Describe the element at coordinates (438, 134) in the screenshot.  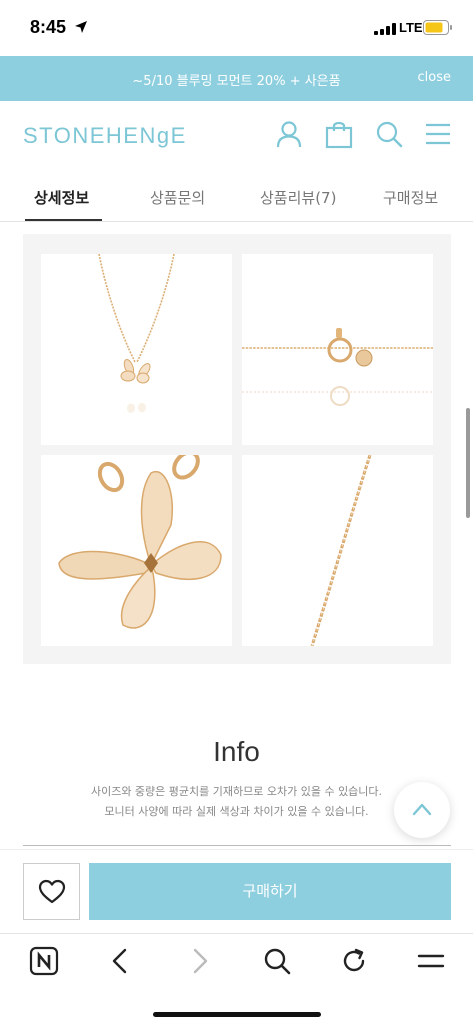
I see `menu-icon` at that location.